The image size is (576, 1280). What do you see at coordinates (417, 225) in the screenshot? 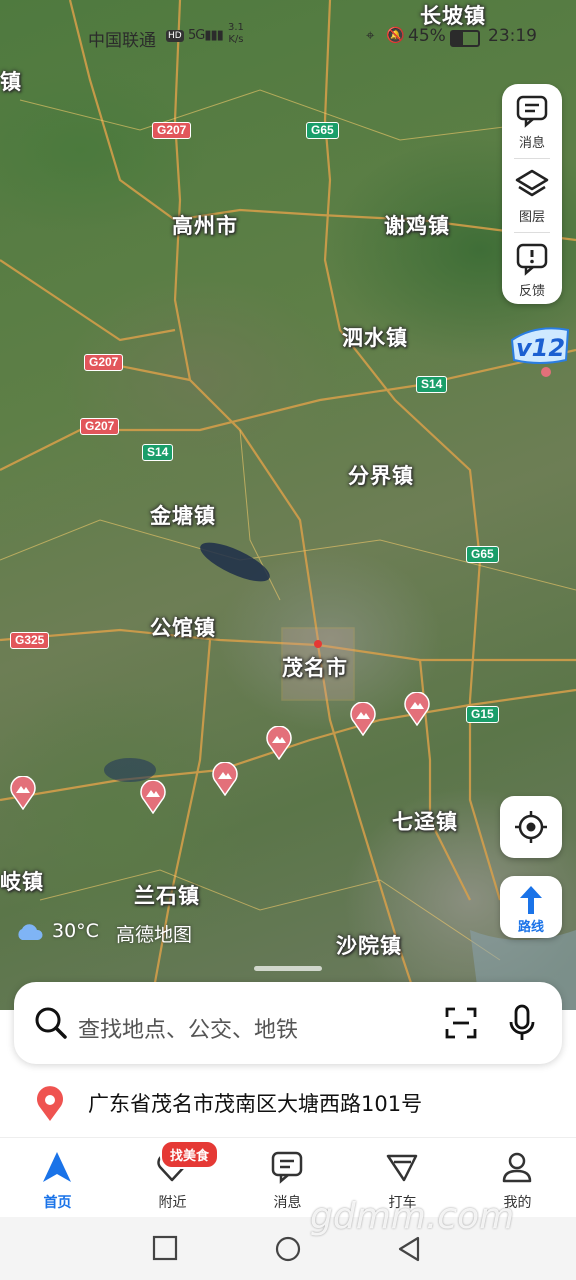
I see `place-label: 谢鸡镇` at bounding box center [417, 225].